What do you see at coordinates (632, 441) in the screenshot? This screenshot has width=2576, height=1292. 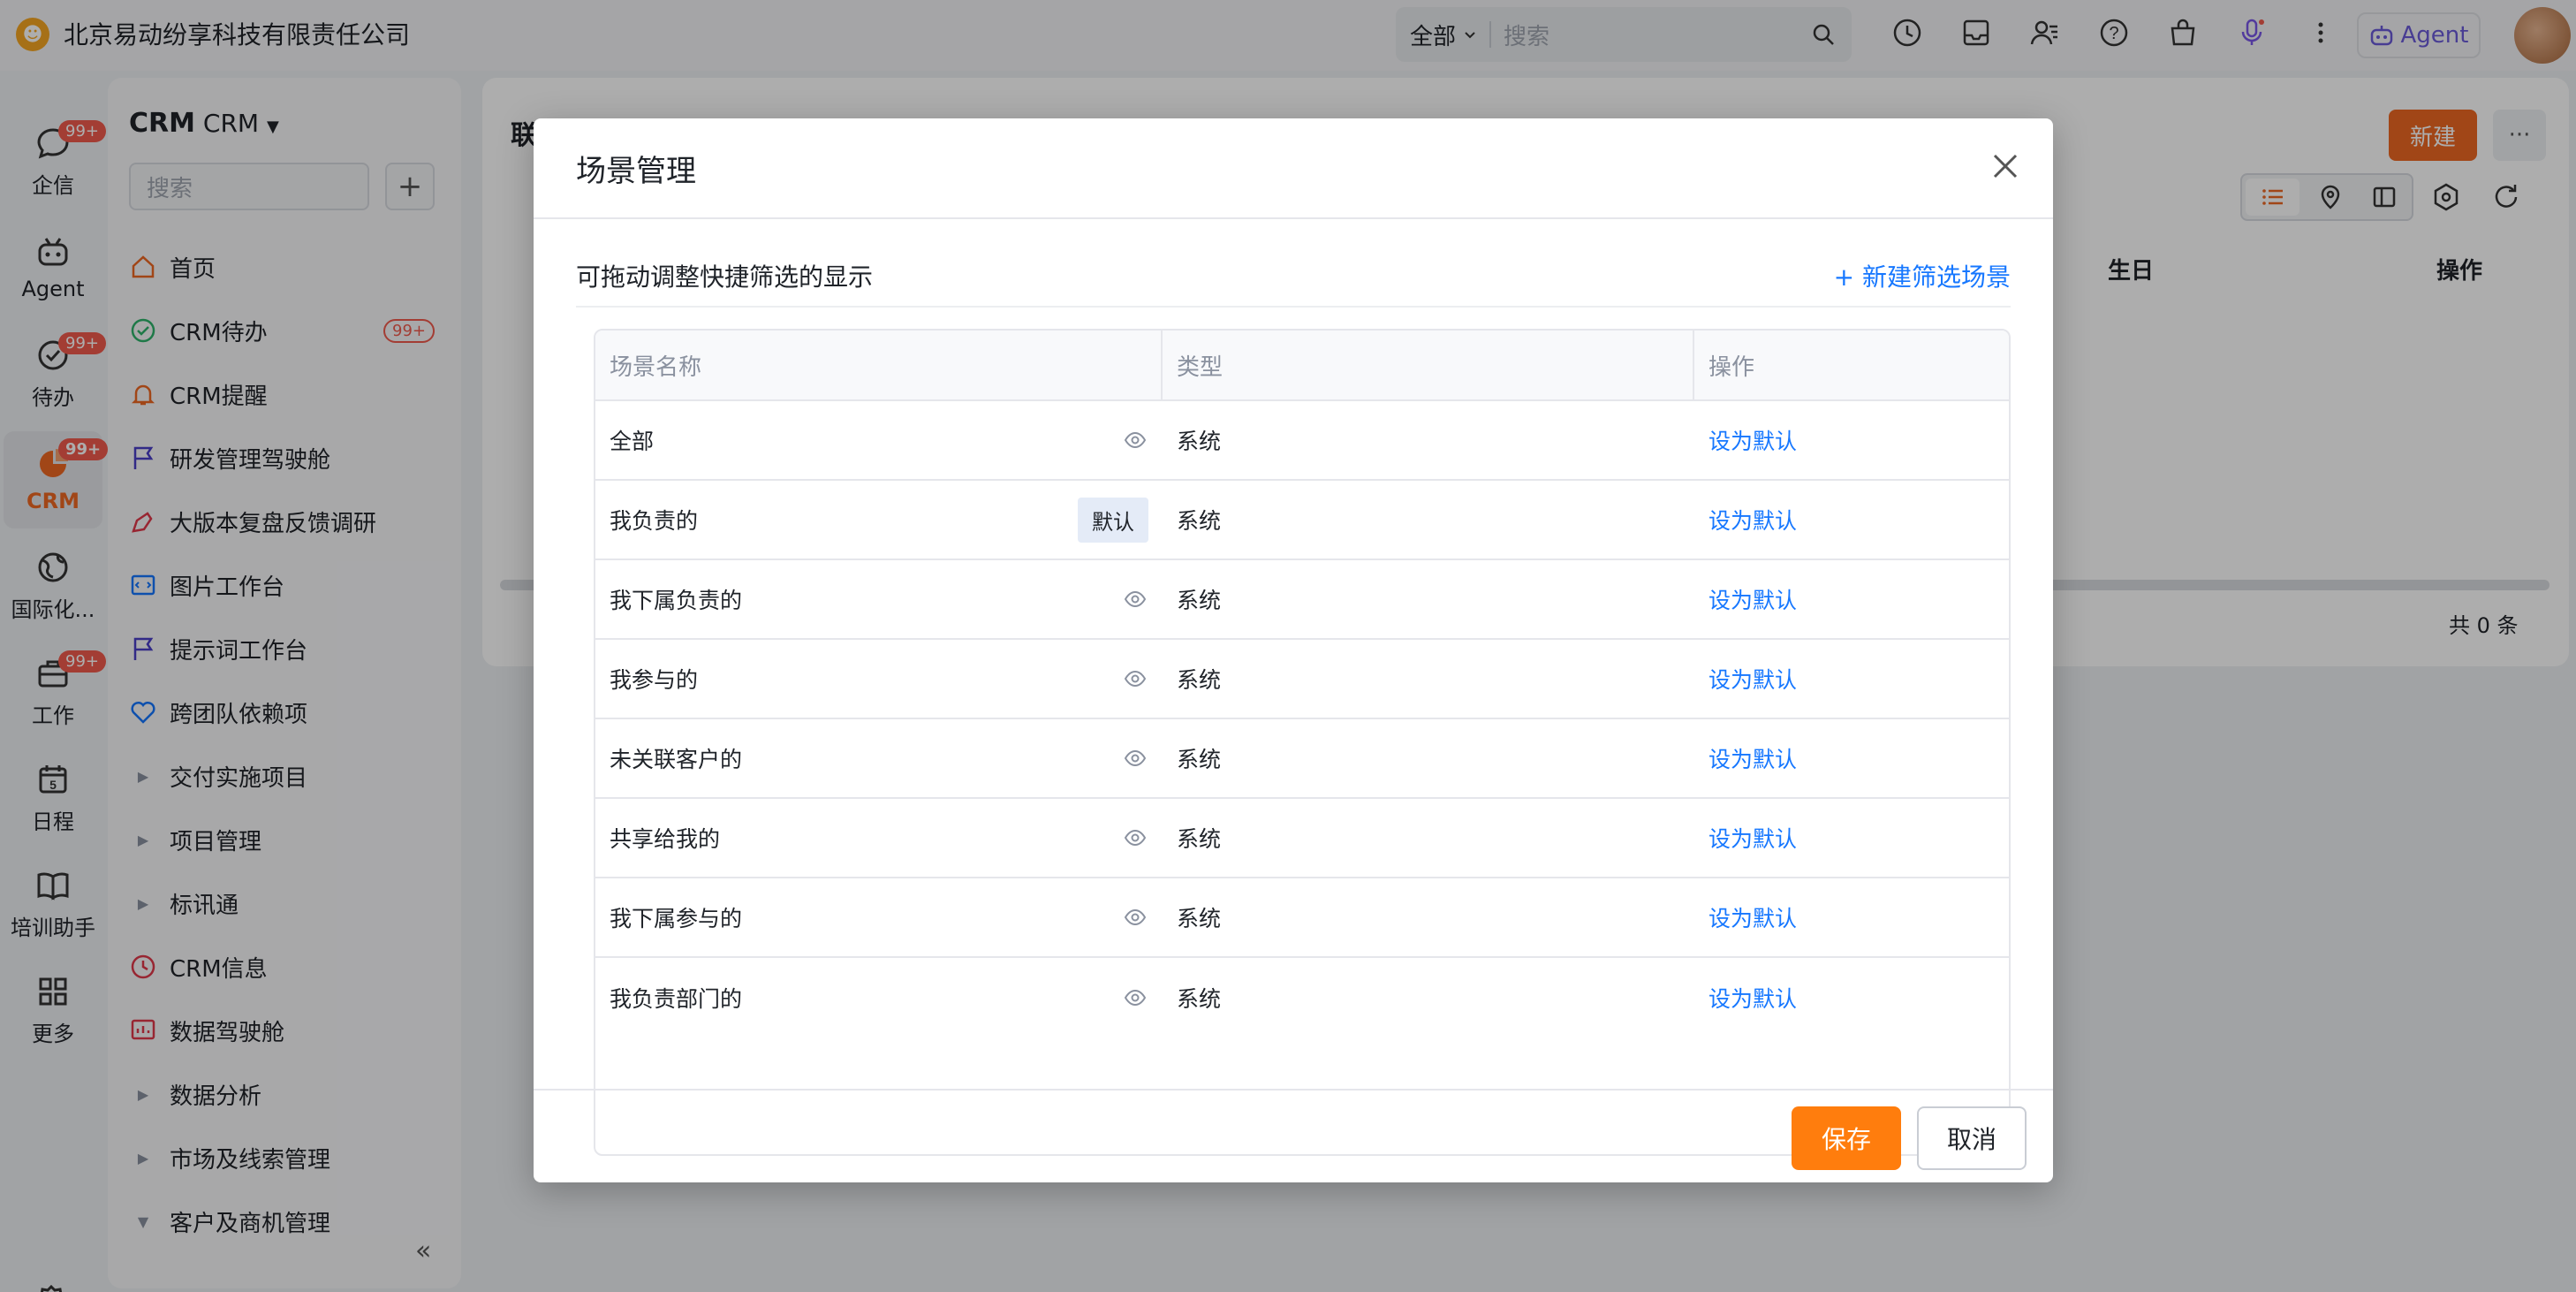 I see `scene-name: 全部` at bounding box center [632, 441].